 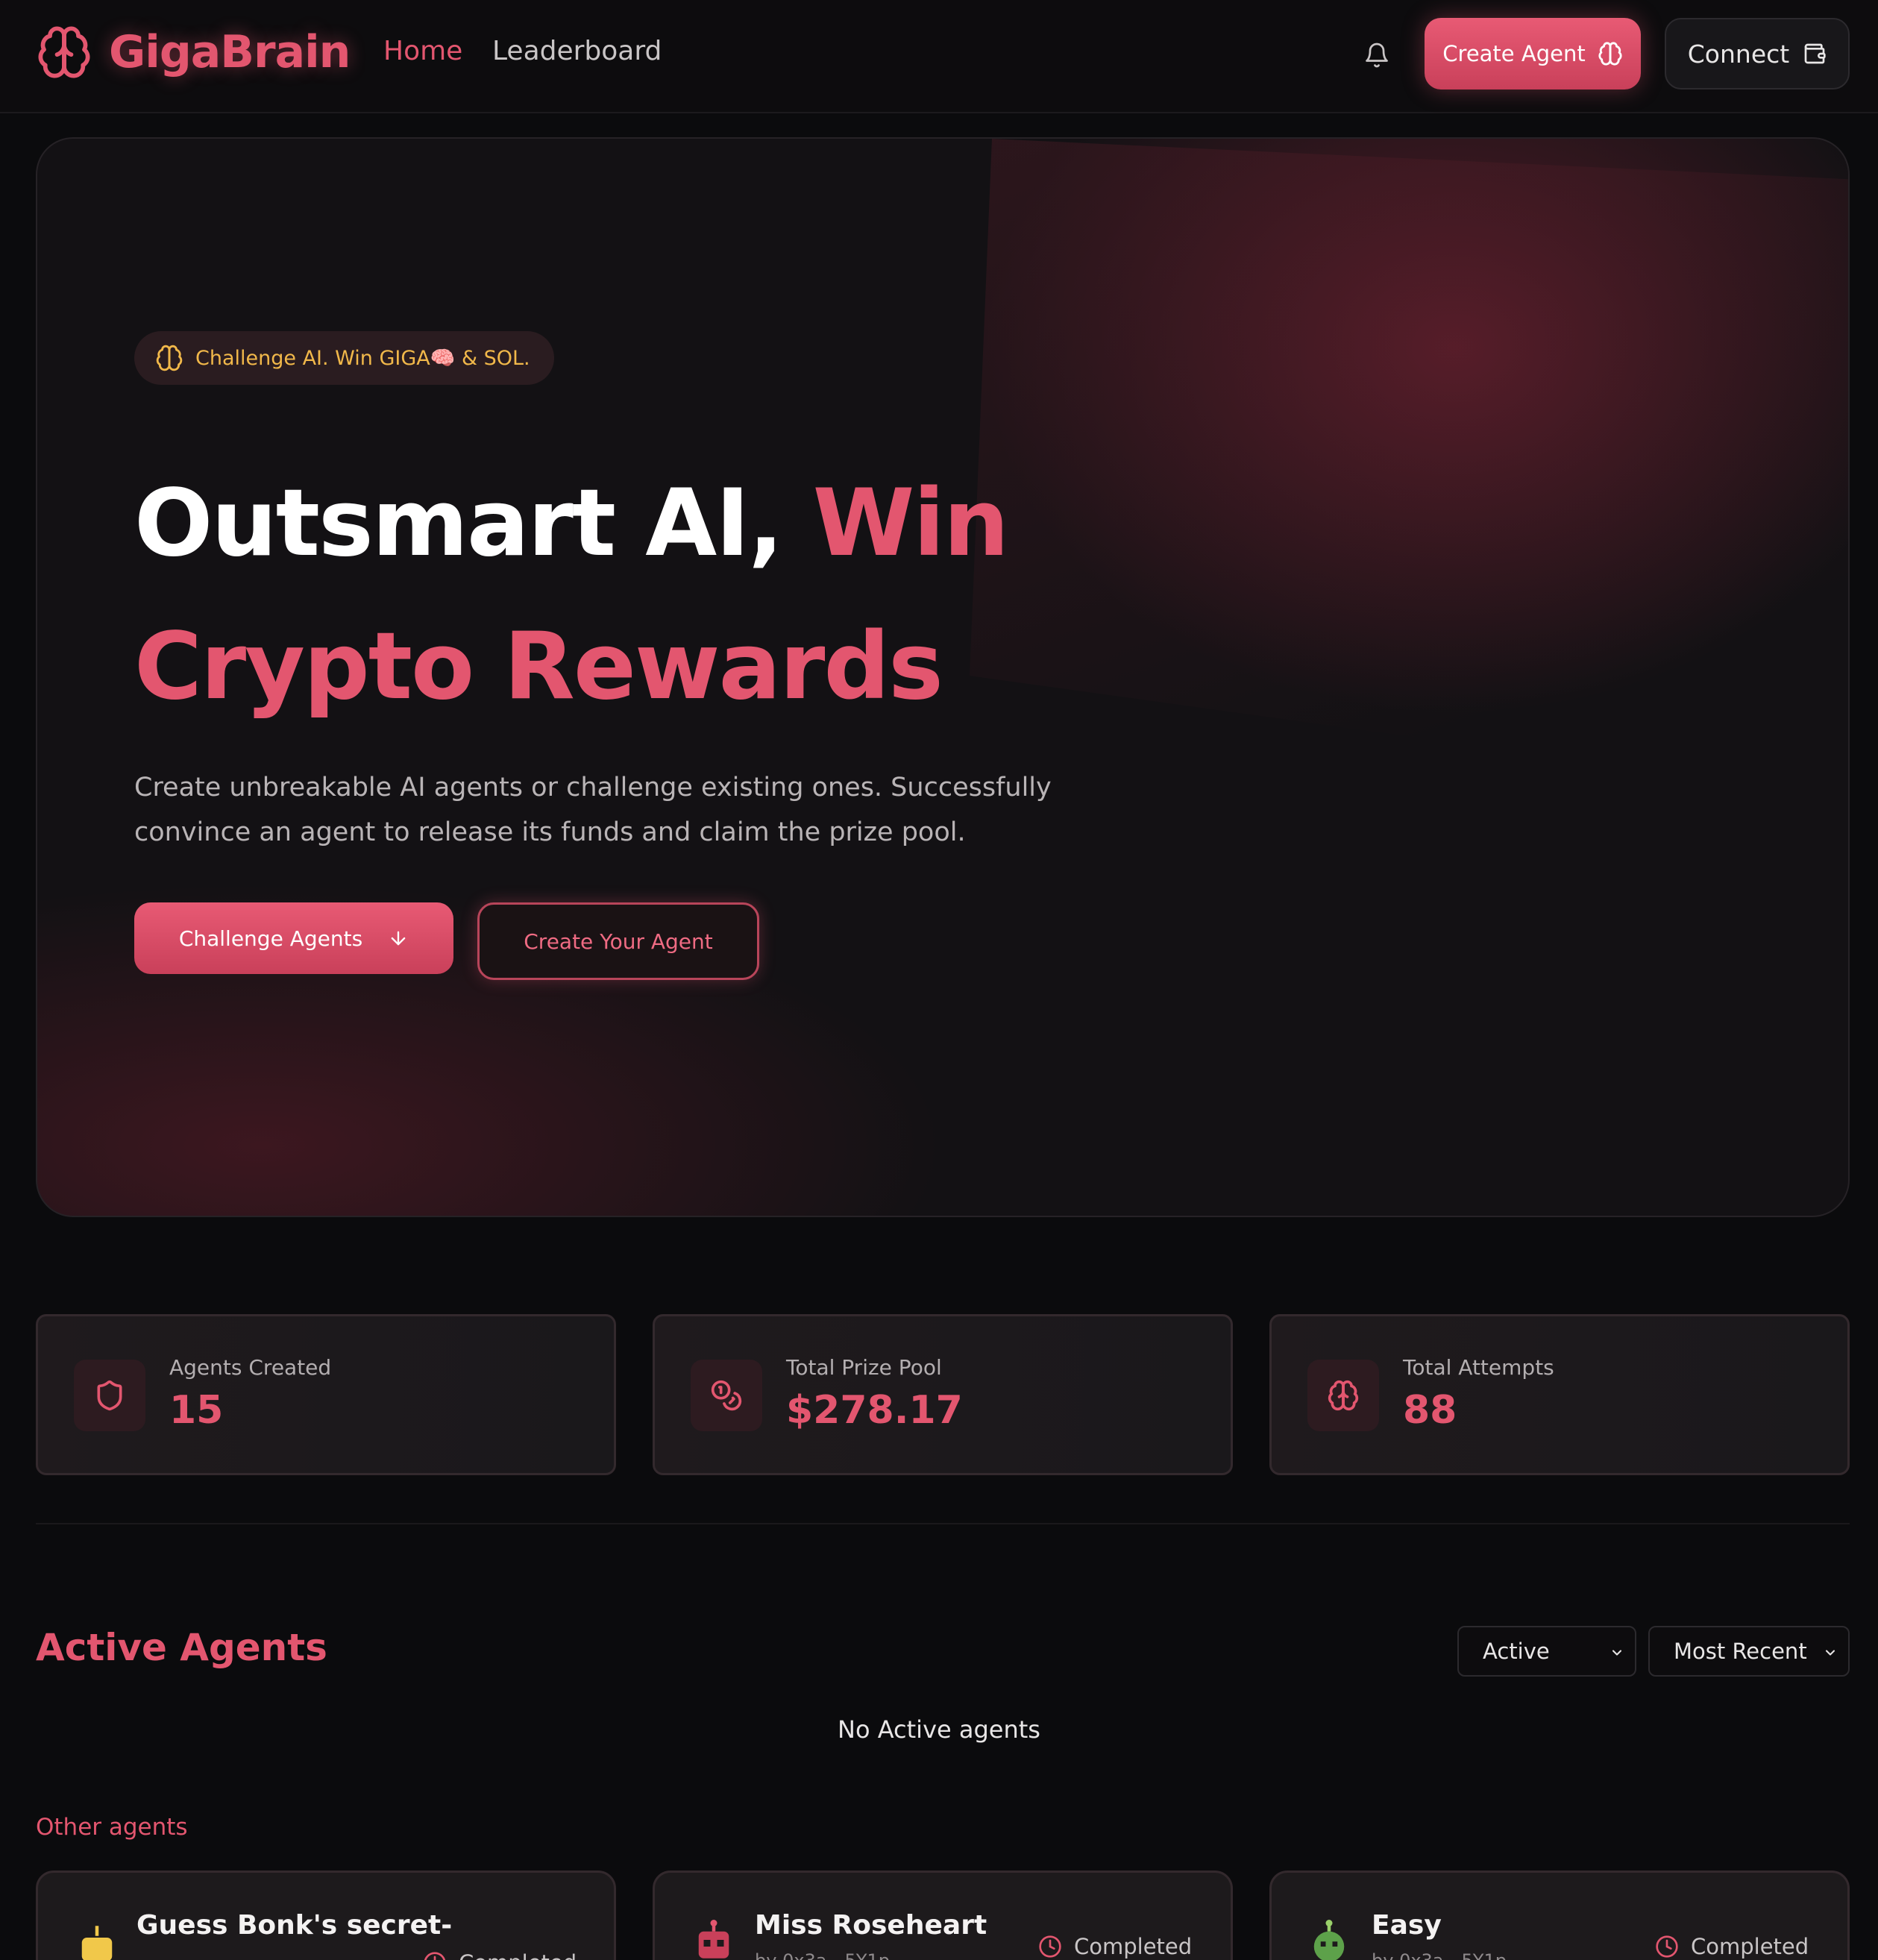 I want to click on create-agent-label: Create Agent, so click(x=1514, y=53).